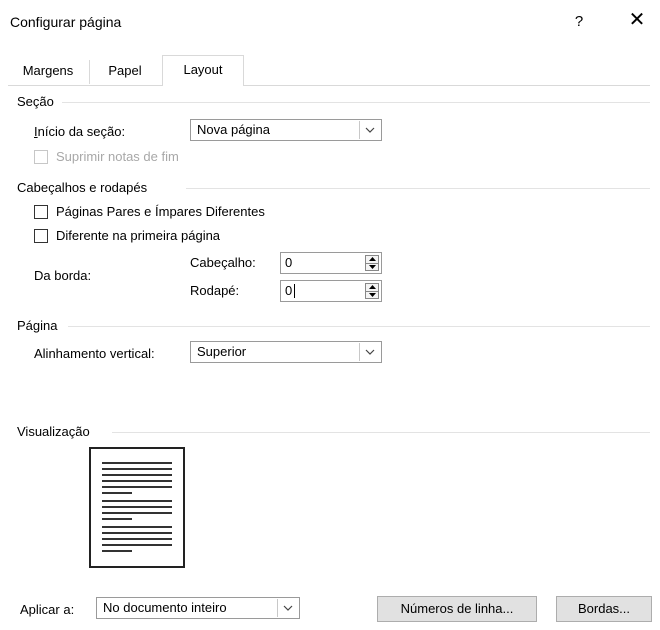 The width and height of the screenshot is (660, 630). What do you see at coordinates (48, 71) in the screenshot?
I see `tab-margens: Margens` at bounding box center [48, 71].